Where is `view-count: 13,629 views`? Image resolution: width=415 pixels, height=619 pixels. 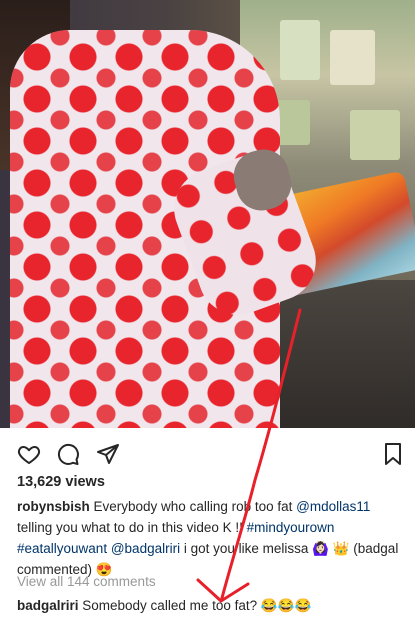
view-count: 13,629 views is located at coordinates (61, 482).